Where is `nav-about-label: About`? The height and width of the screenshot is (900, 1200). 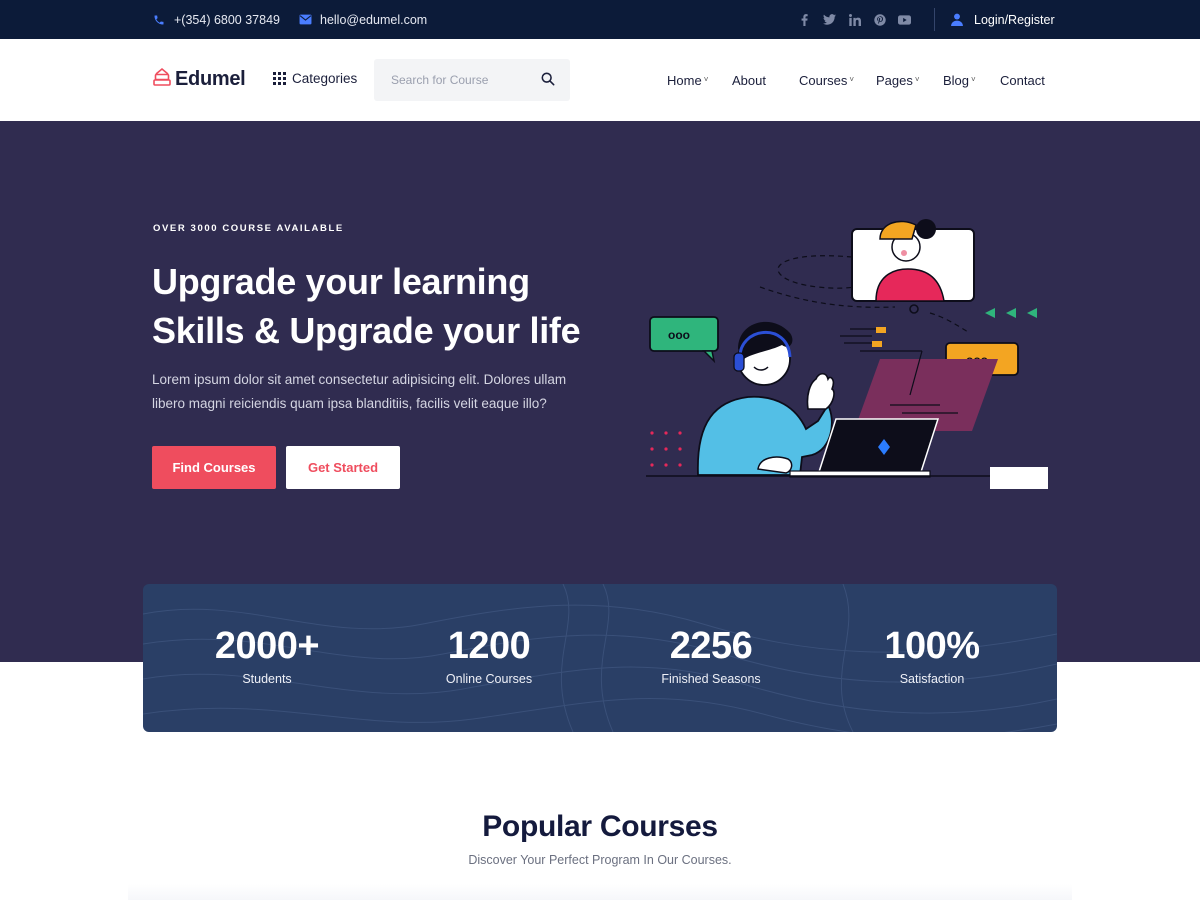 nav-about-label: About is located at coordinates (749, 80).